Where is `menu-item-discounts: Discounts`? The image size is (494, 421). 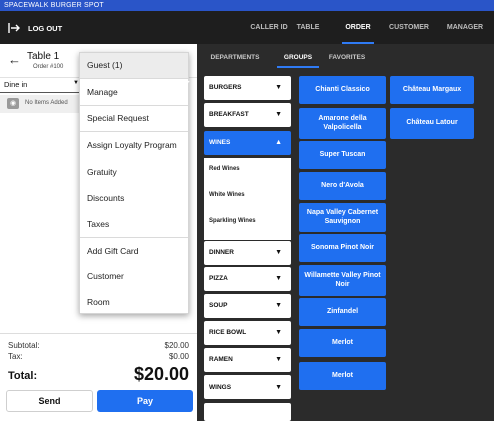
menu-item-discounts: Discounts is located at coordinates (134, 198).